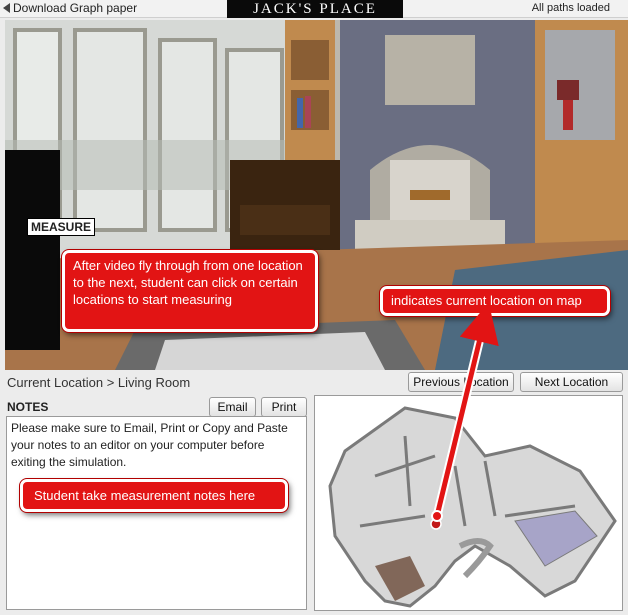 The height and width of the screenshot is (615, 628). I want to click on previous-location-button: Previous Location, so click(461, 382).